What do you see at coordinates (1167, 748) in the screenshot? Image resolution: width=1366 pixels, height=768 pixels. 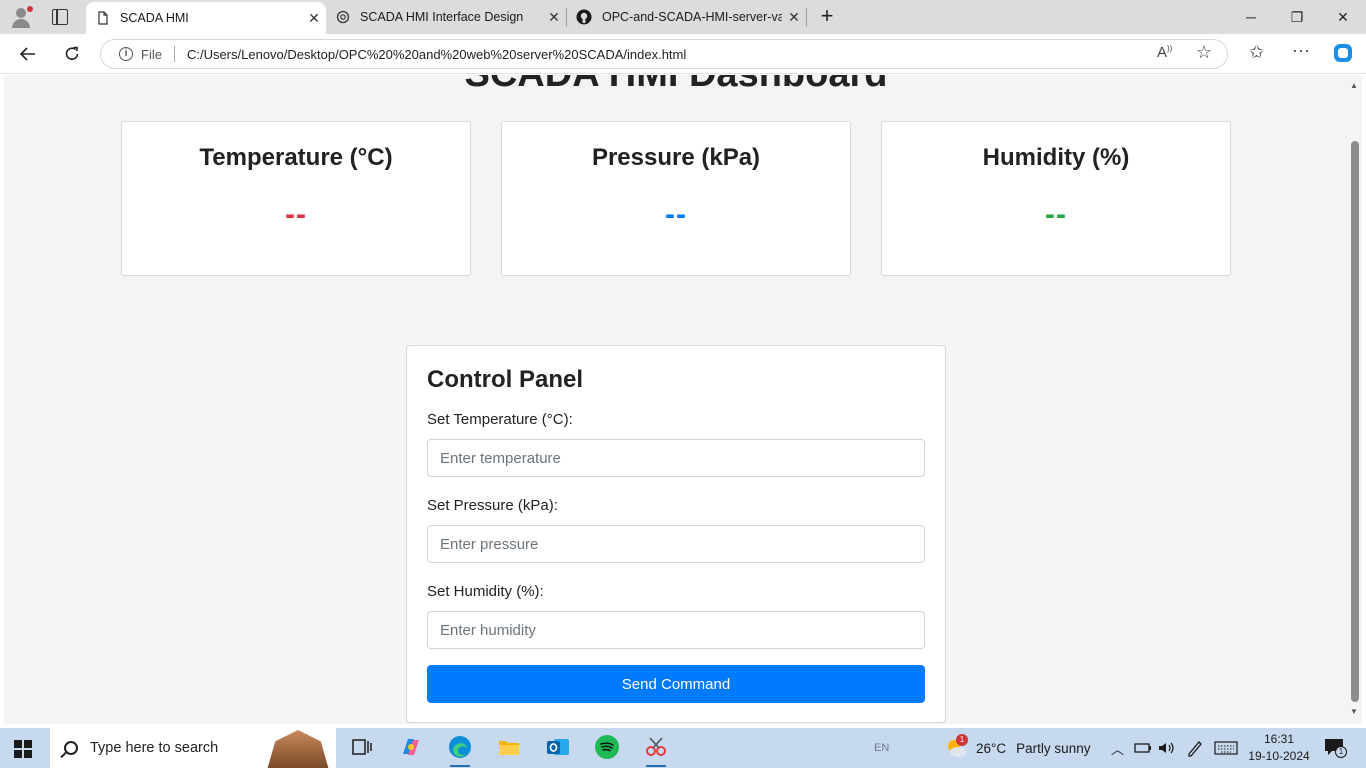 I see `volume-icon` at bounding box center [1167, 748].